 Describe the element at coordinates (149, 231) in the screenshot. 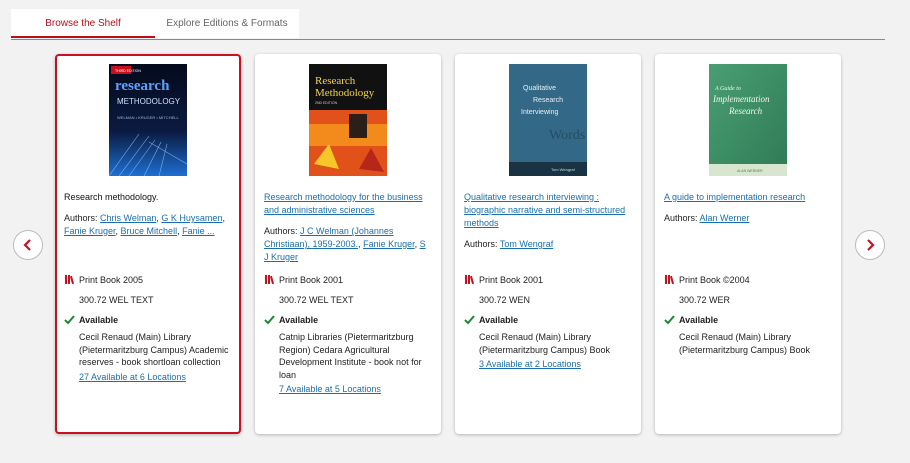

I see `author-link: Bruce Mitchell` at that location.